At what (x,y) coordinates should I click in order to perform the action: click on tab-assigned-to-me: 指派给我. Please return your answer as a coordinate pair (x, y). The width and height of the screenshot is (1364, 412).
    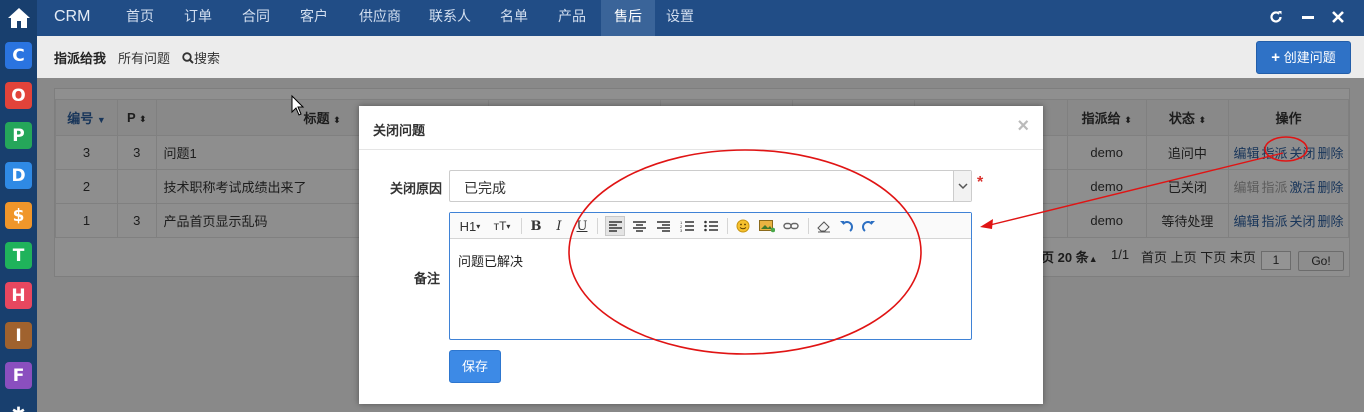
    Looking at the image, I should click on (80, 57).